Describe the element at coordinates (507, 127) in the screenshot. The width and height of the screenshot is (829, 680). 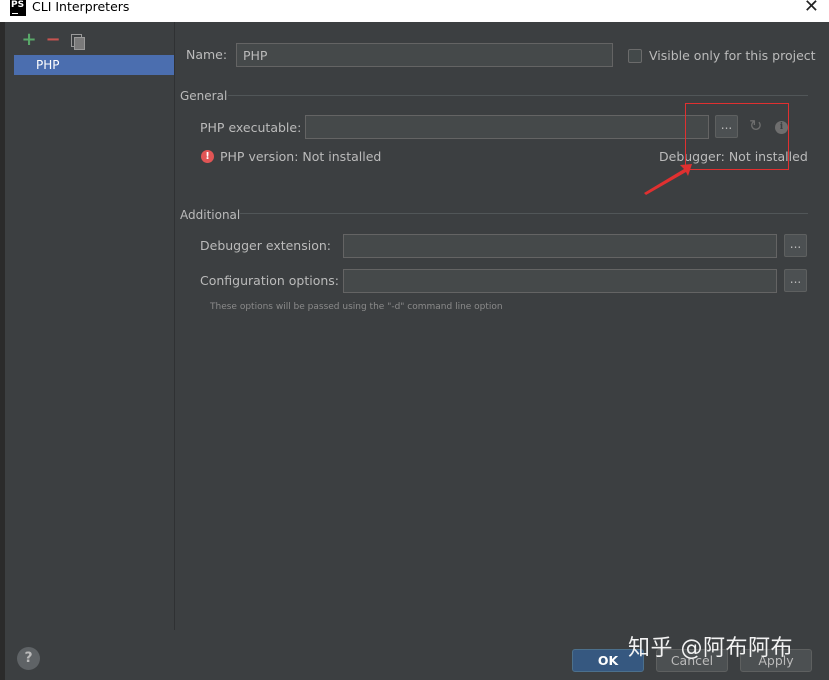
I see `php-executable-input` at that location.